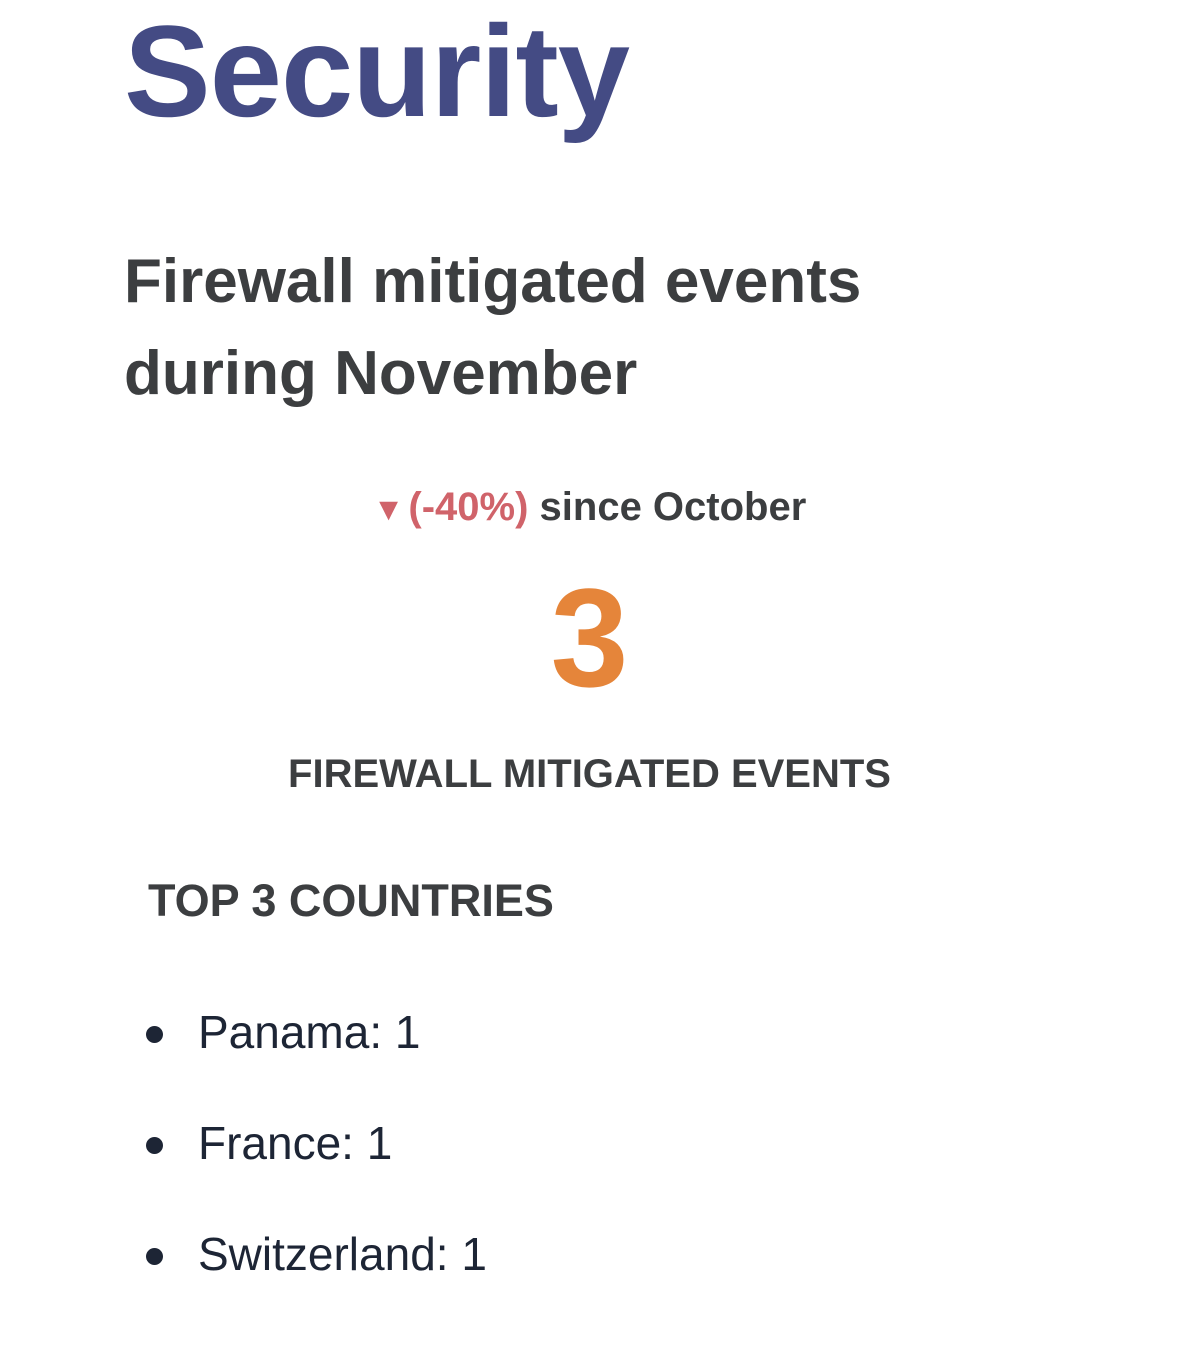 This screenshot has width=1179, height=1368. Describe the element at coordinates (589, 774) in the screenshot. I see `metric-label: FIREWALL MITIGATED EVENTS` at that location.